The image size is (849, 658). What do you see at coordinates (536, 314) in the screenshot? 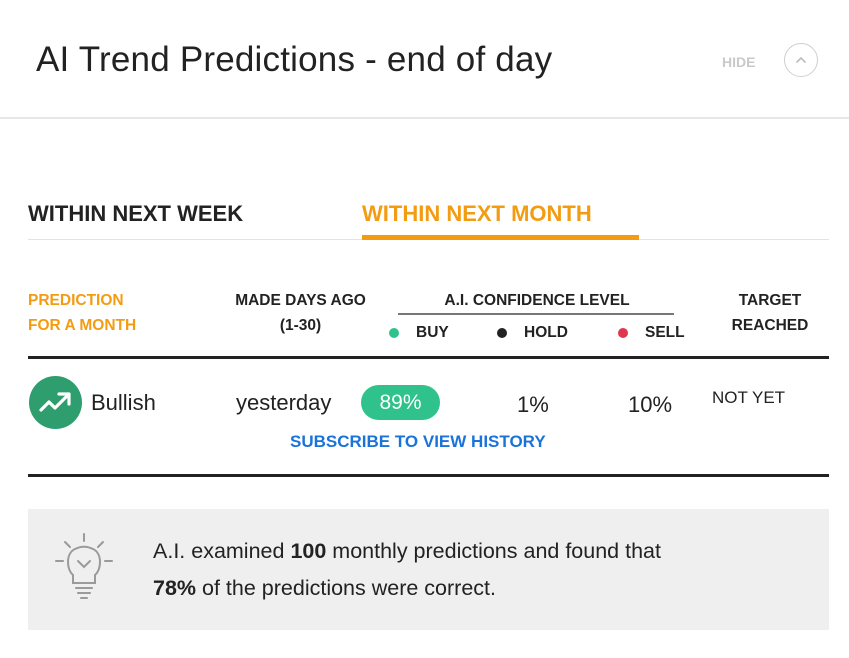
I see `confidence-divider` at bounding box center [536, 314].